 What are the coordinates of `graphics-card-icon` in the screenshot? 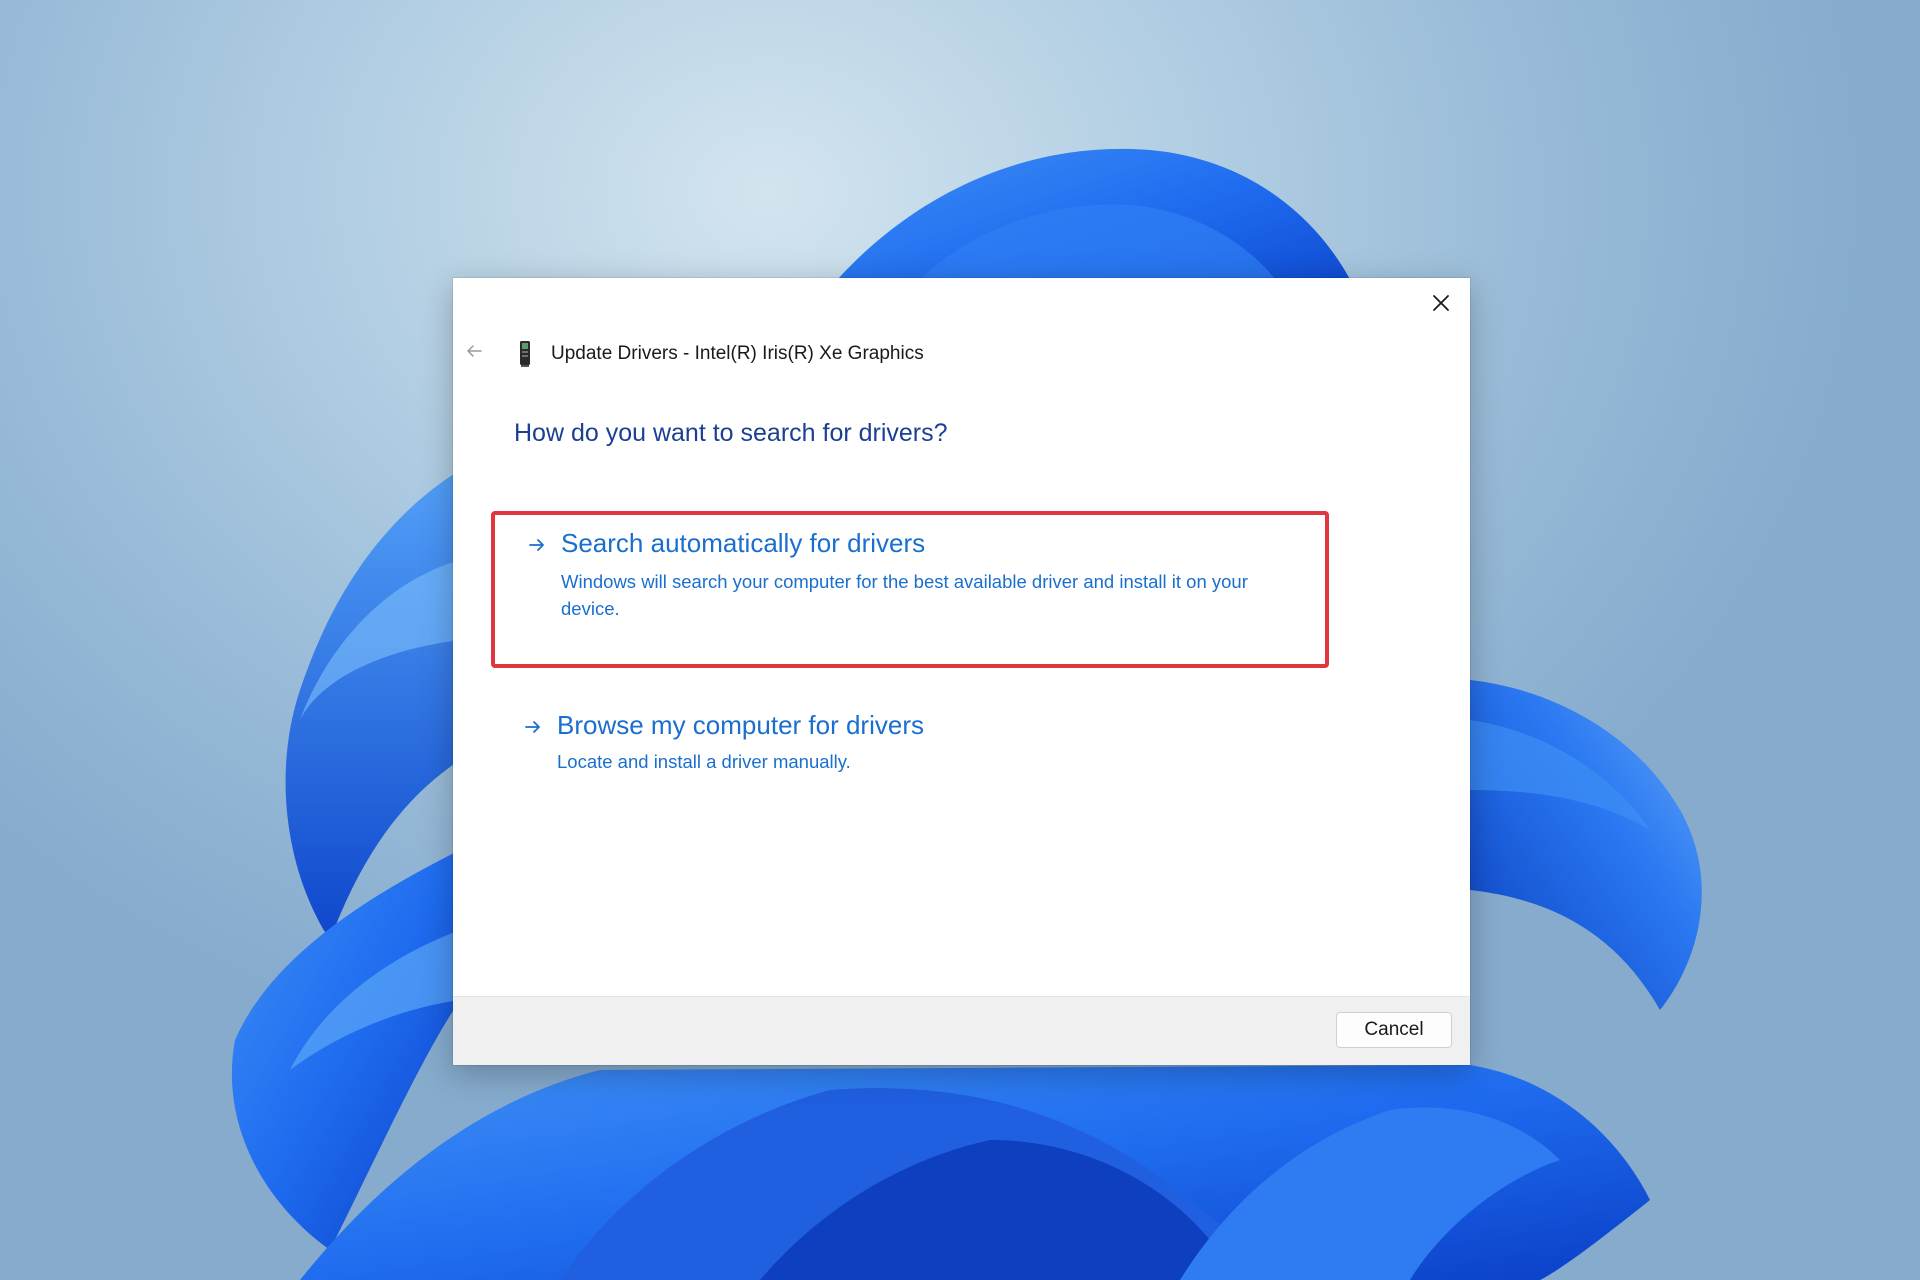 It's located at (525, 354).